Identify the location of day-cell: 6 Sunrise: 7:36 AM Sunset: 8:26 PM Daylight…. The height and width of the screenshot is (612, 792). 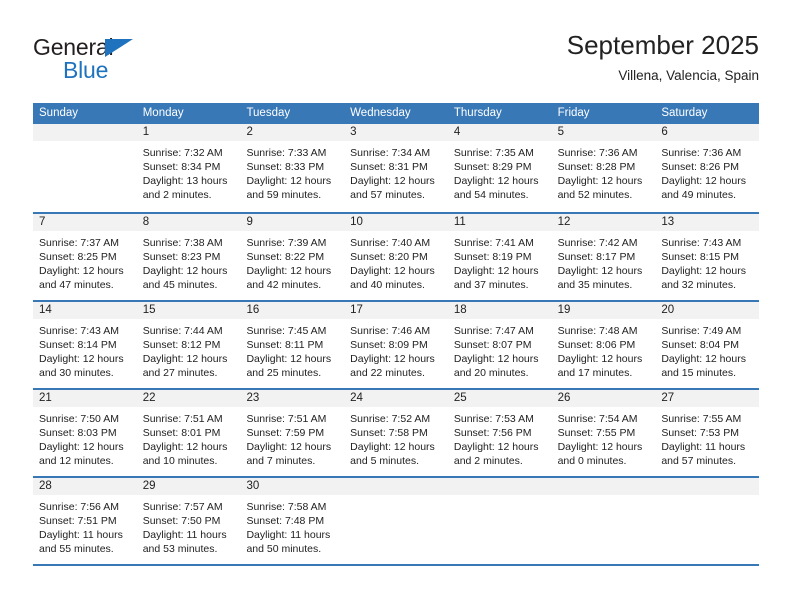
(707, 168).